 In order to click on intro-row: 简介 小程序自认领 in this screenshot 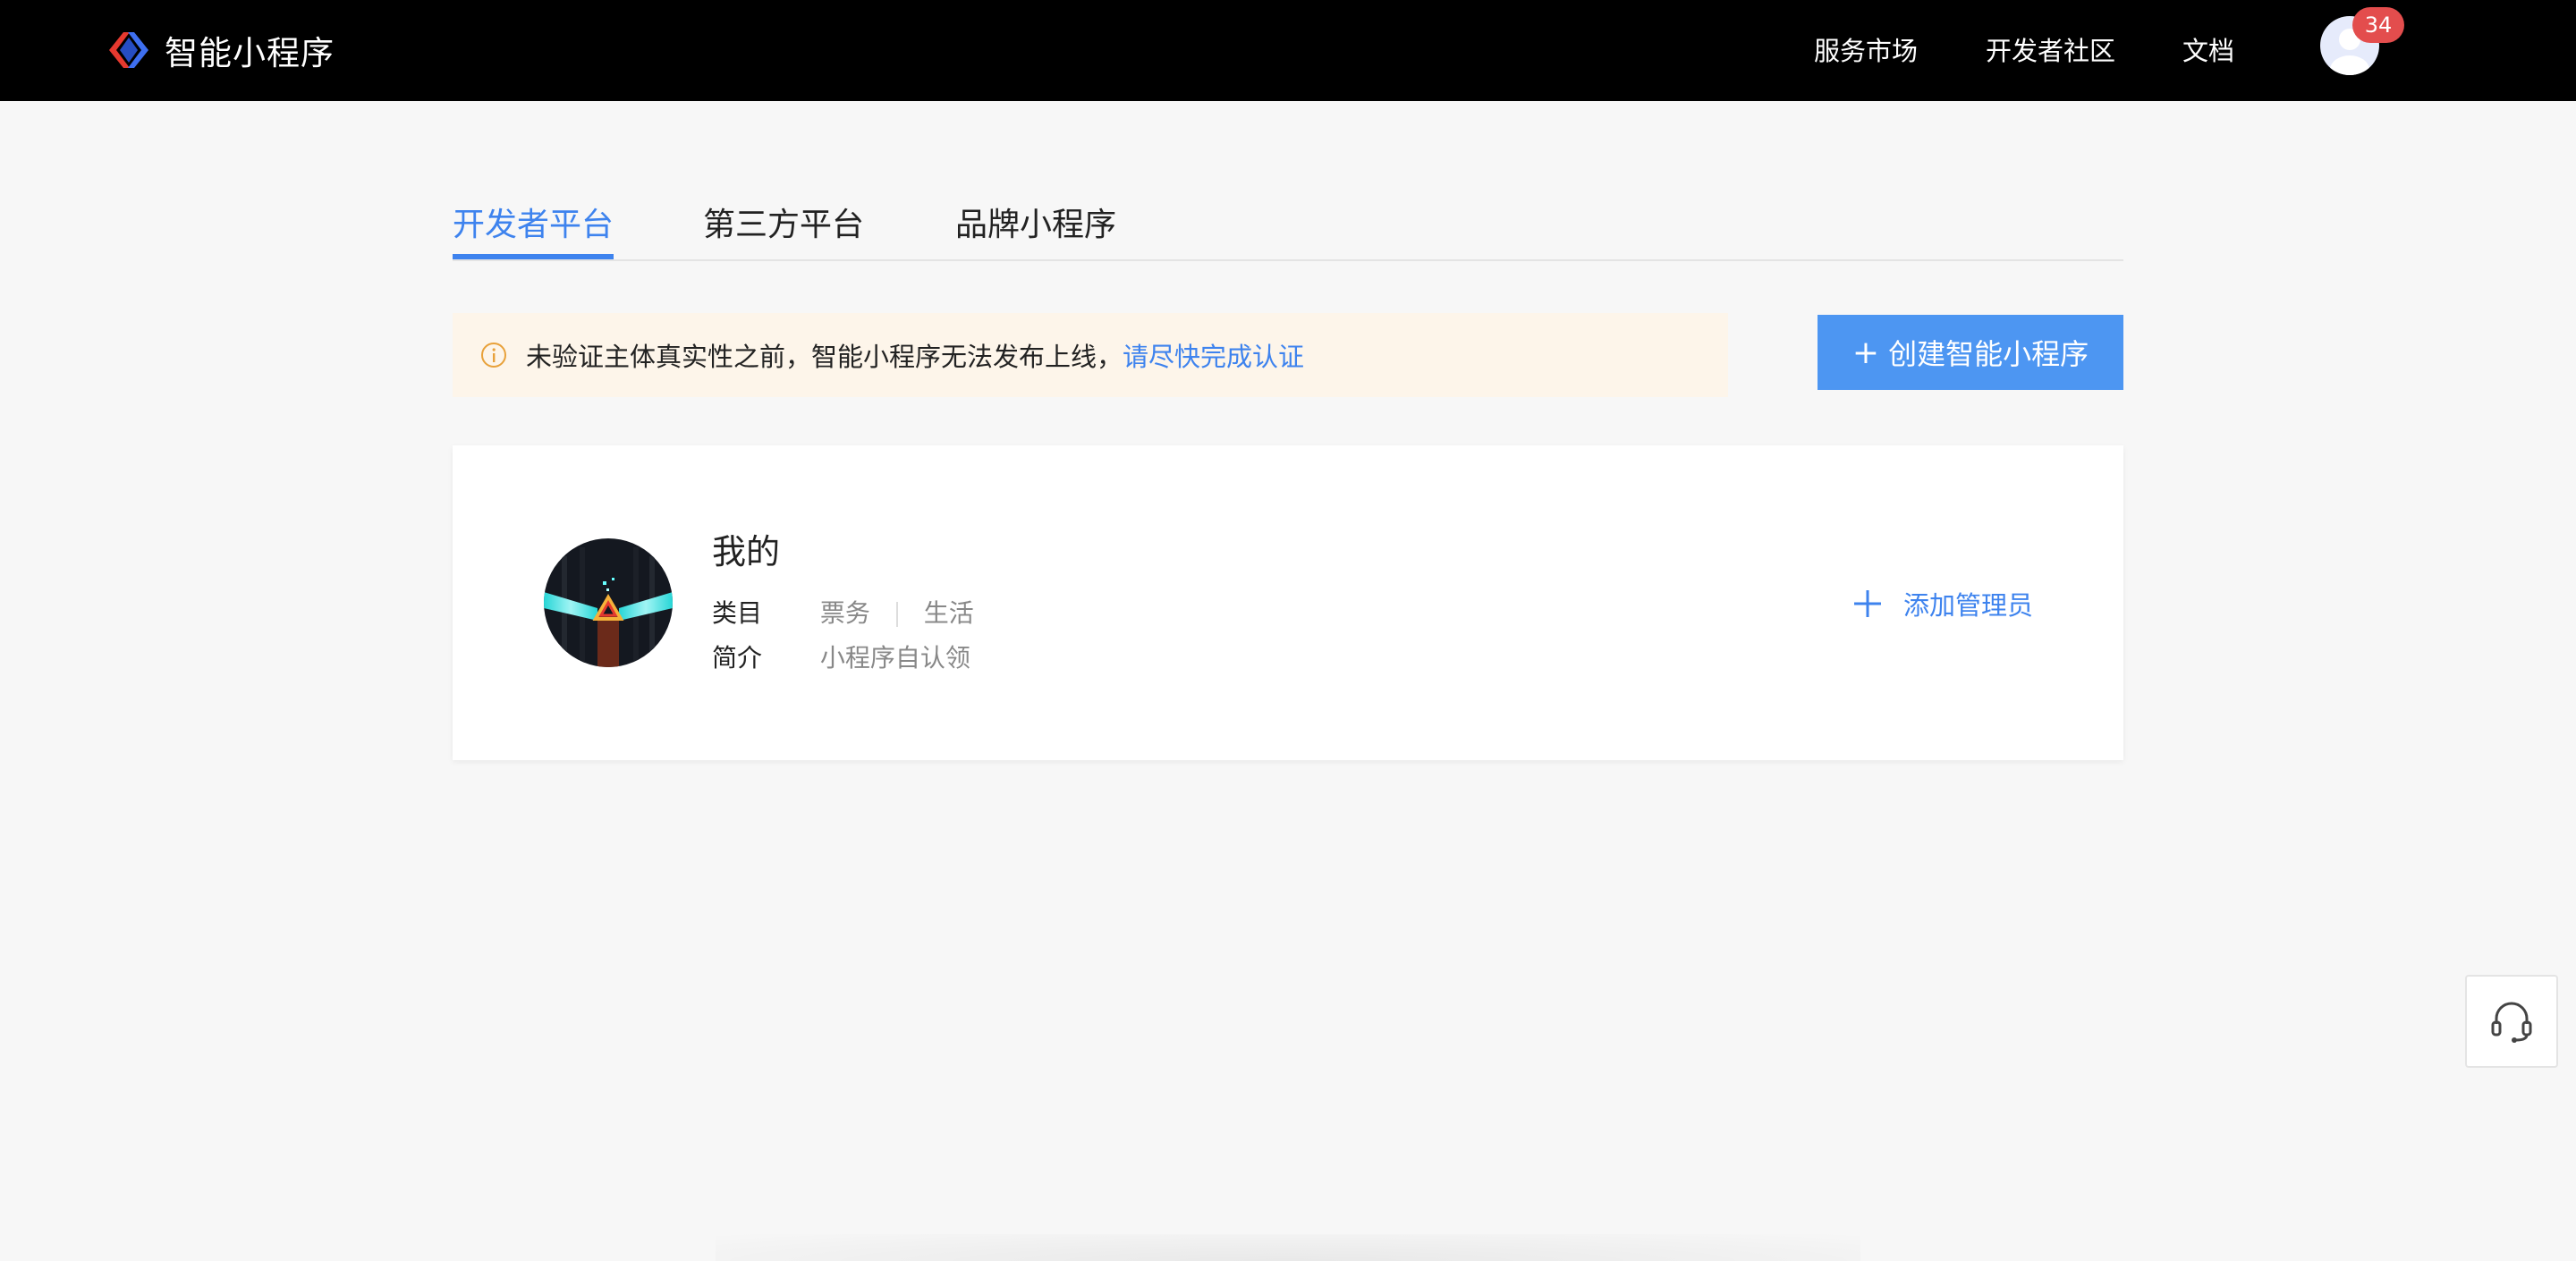, I will do `click(841, 656)`.